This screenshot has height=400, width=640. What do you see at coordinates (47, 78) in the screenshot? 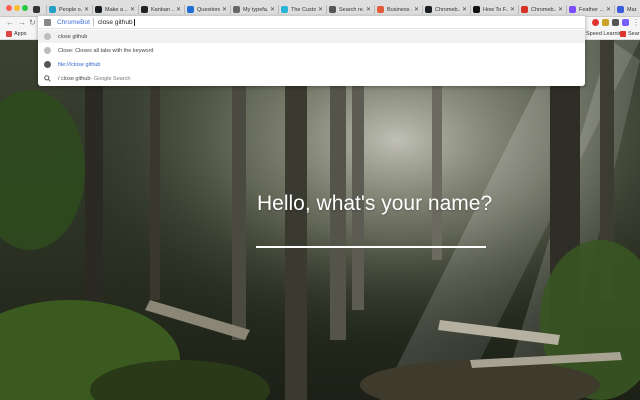
I see `search-icon` at bounding box center [47, 78].